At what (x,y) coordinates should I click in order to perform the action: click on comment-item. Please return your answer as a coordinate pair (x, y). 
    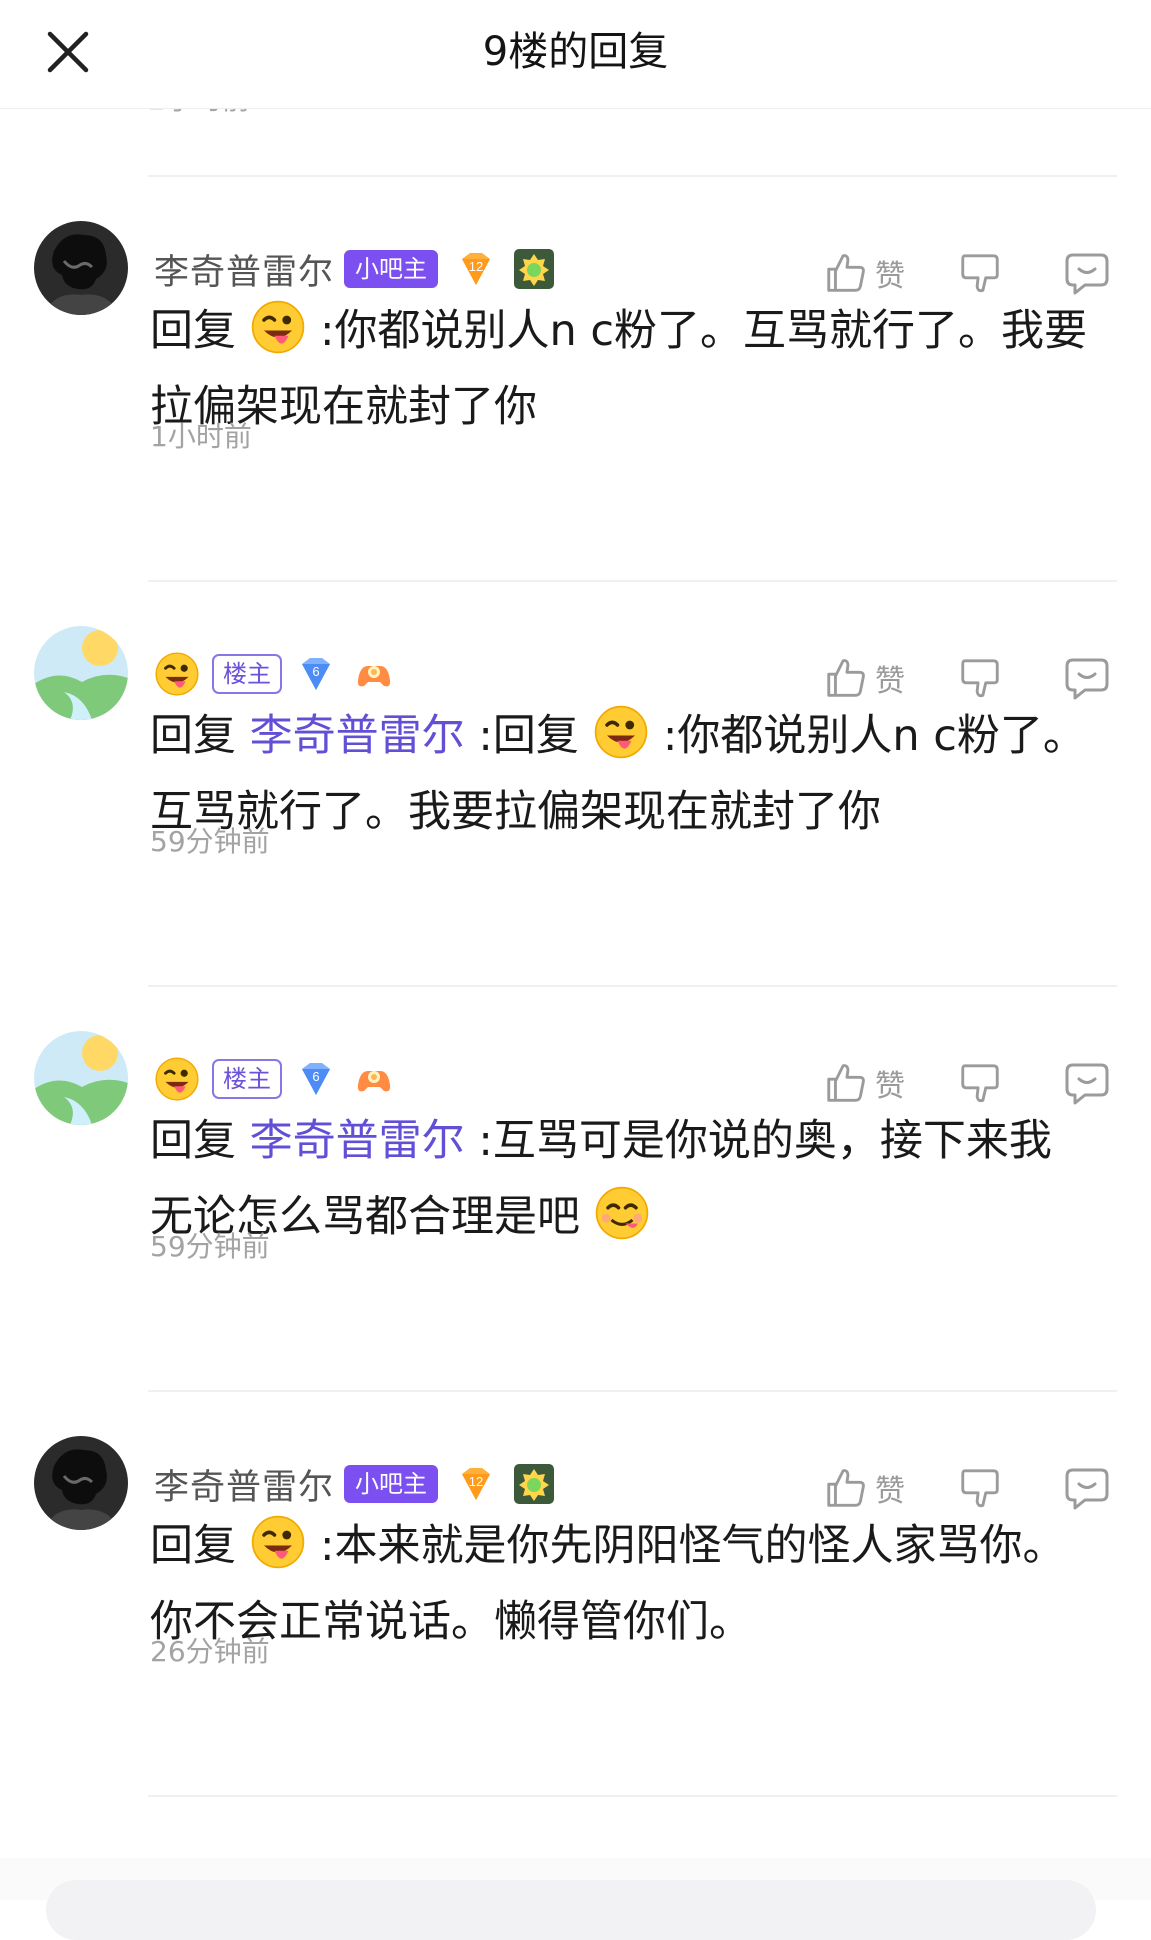
    Looking at the image, I should click on (575, 1825).